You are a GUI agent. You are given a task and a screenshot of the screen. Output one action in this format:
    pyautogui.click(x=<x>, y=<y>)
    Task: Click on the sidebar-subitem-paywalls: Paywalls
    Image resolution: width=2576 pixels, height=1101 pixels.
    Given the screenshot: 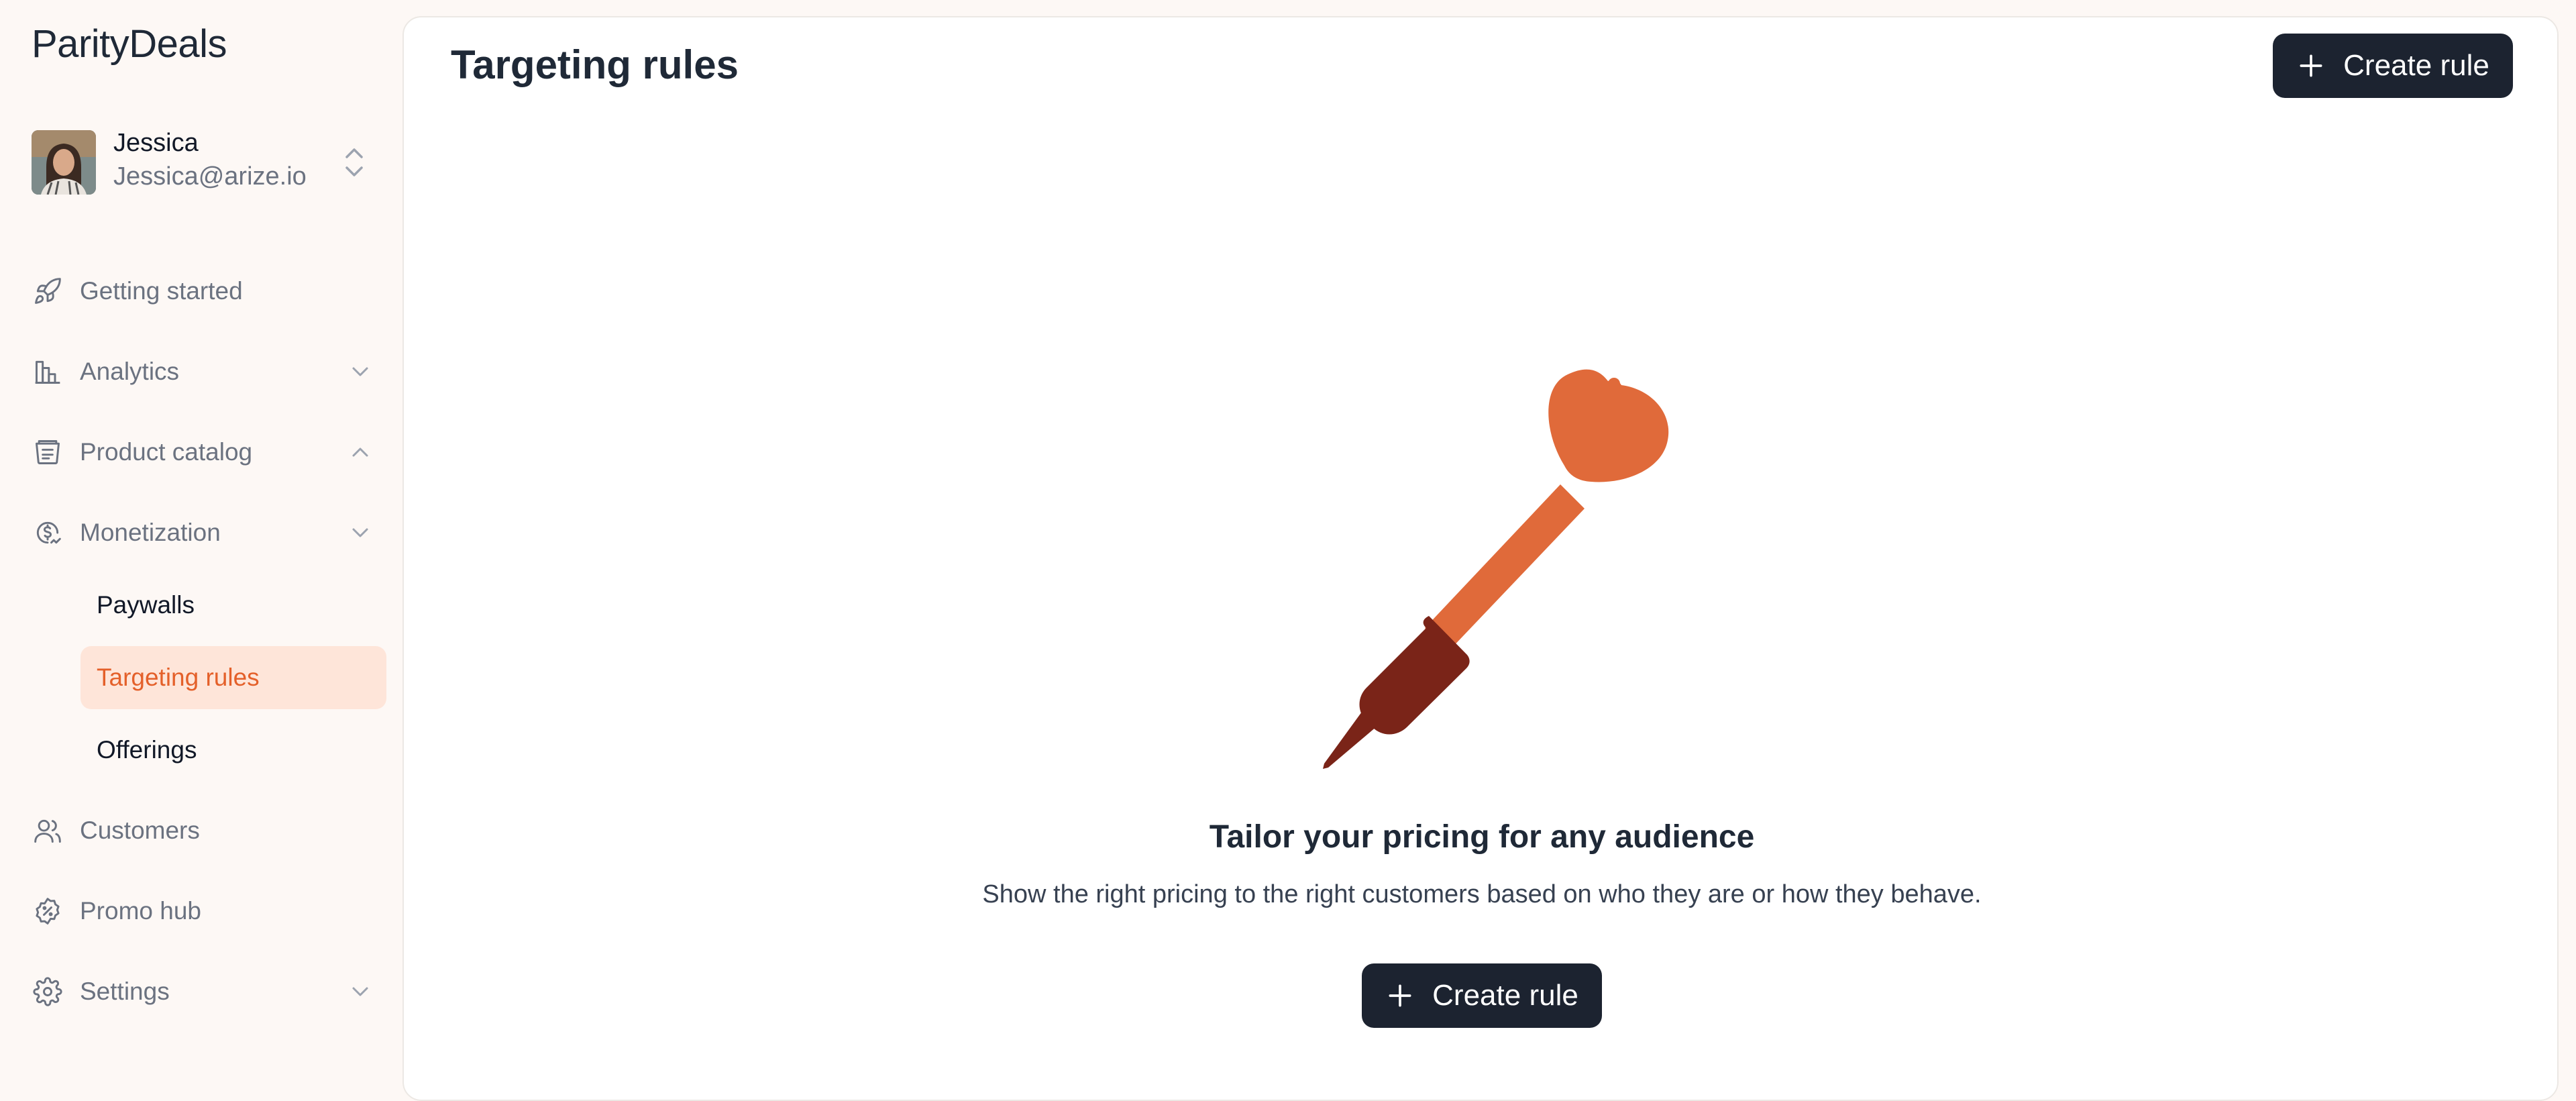 What is the action you would take?
    pyautogui.click(x=233, y=605)
    